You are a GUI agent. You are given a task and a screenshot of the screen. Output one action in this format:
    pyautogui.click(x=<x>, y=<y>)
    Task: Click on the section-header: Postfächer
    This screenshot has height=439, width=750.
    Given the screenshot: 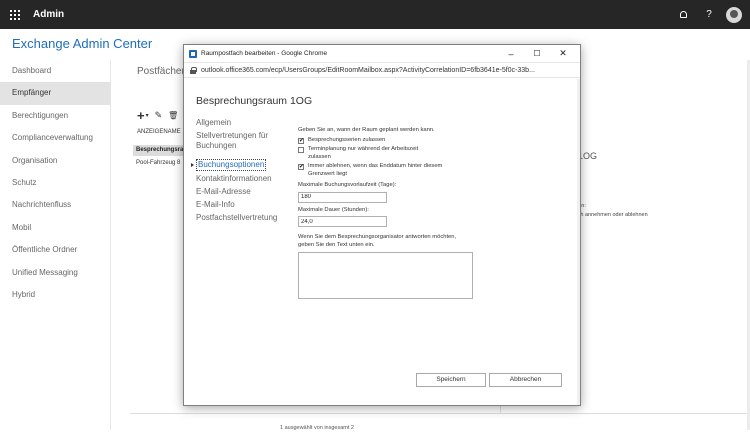 What is the action you would take?
    pyautogui.click(x=161, y=71)
    